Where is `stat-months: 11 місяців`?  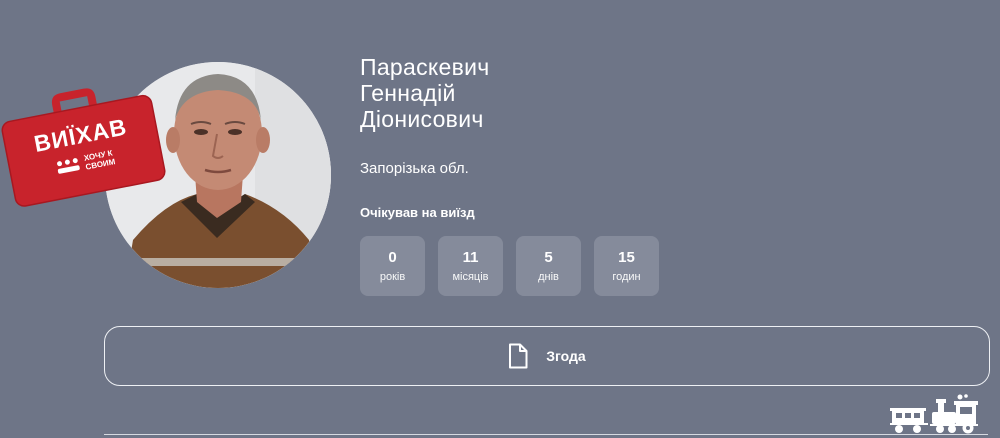
stat-months: 11 місяців is located at coordinates (470, 266).